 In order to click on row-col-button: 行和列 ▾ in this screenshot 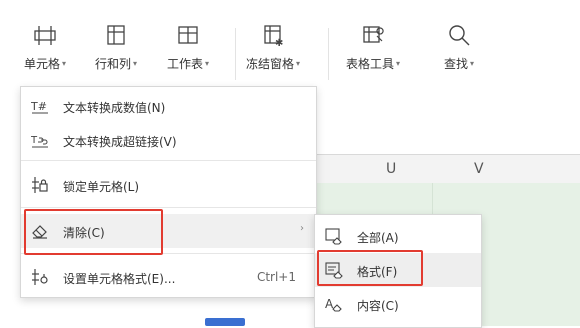, I will do `click(116, 53)`.